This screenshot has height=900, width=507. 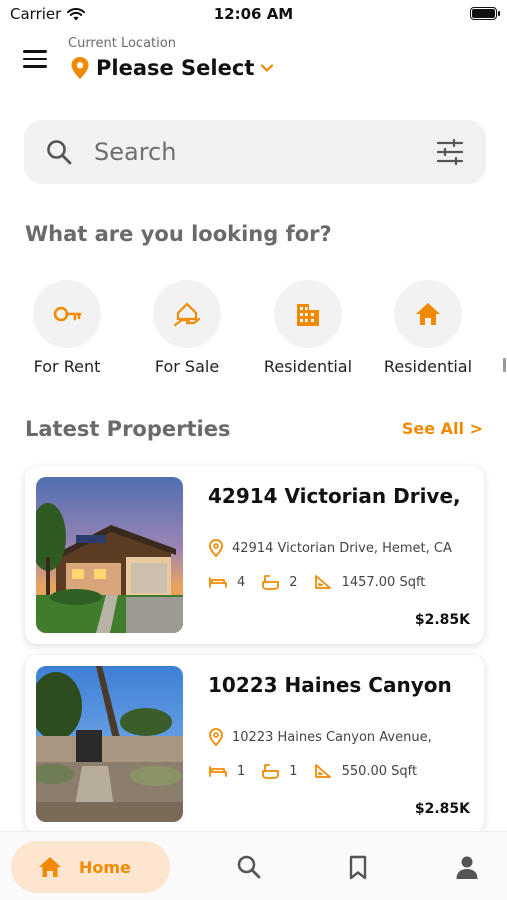 I want to click on search-input, so click(x=254, y=152).